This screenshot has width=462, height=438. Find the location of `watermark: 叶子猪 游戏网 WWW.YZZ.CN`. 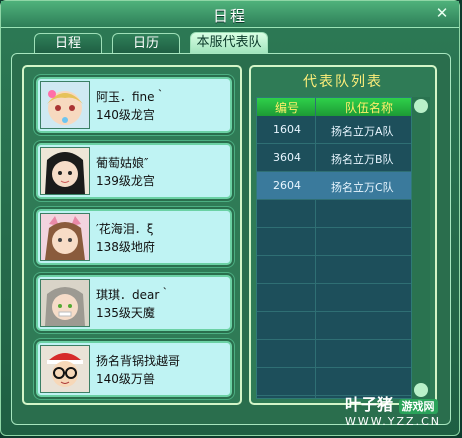

watermark: 叶子猪 游戏网 WWW.YZZ.CN is located at coordinates (393, 409).